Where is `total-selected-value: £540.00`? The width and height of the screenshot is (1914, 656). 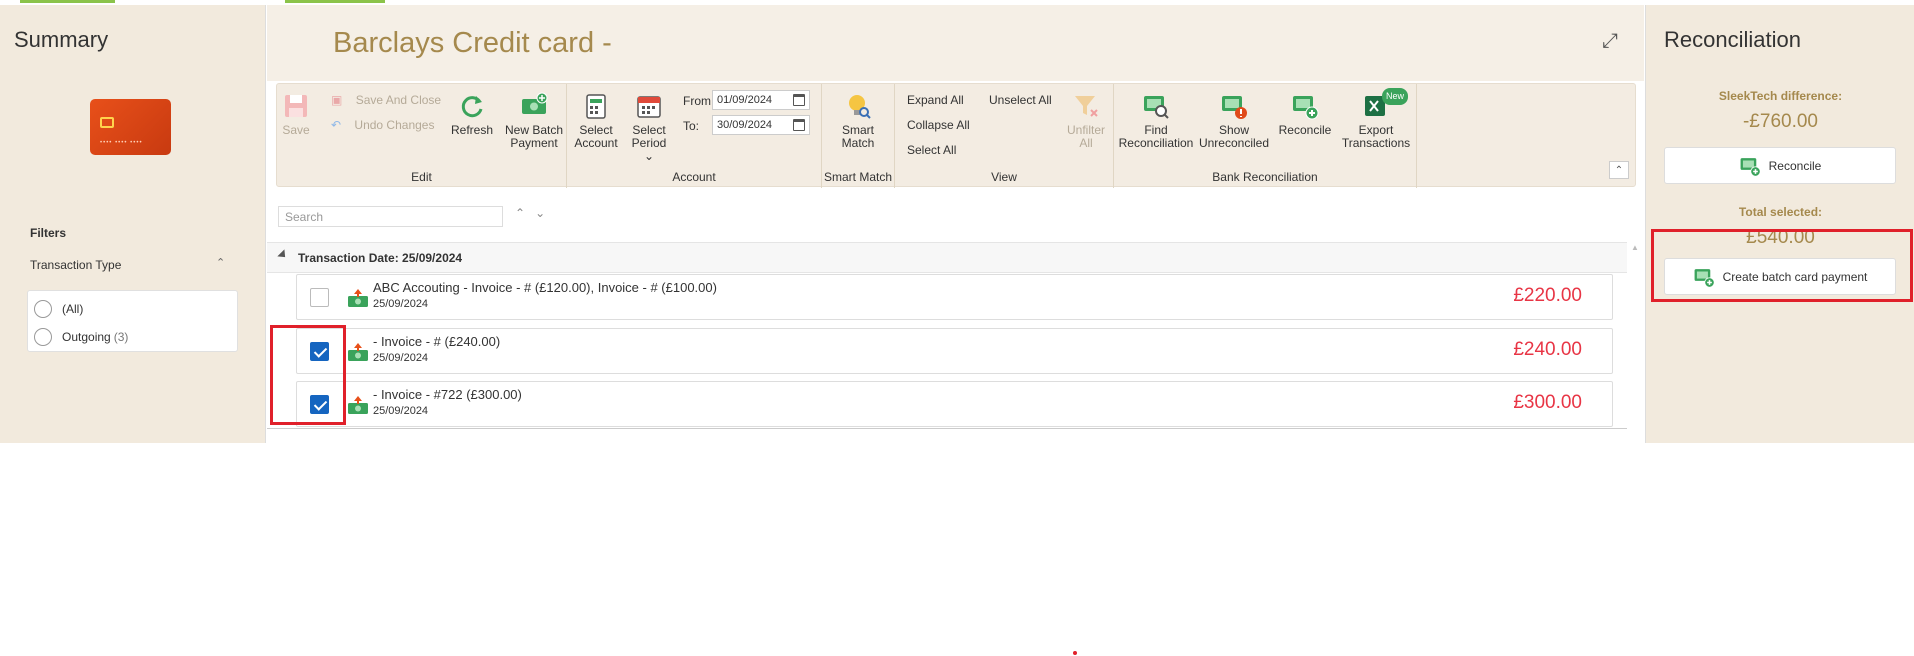 total-selected-value: £540.00 is located at coordinates (1780, 237).